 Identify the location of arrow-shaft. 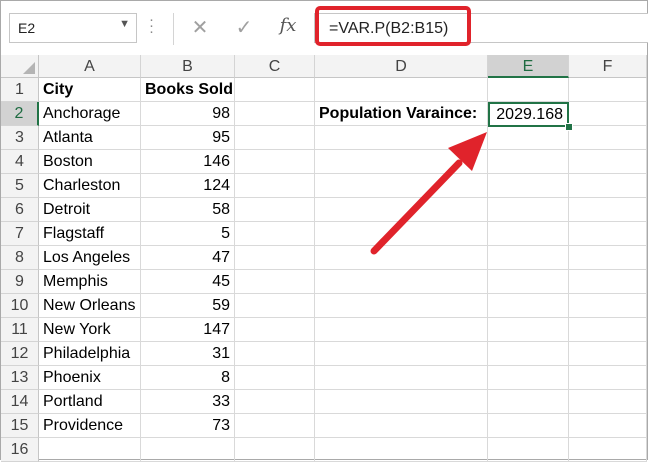
(416, 207).